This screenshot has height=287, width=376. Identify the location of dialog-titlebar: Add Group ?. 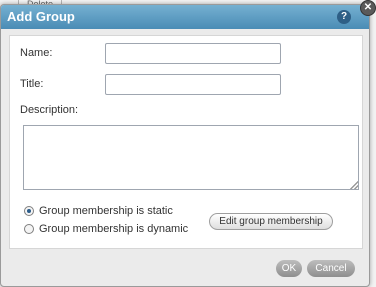
(185, 17).